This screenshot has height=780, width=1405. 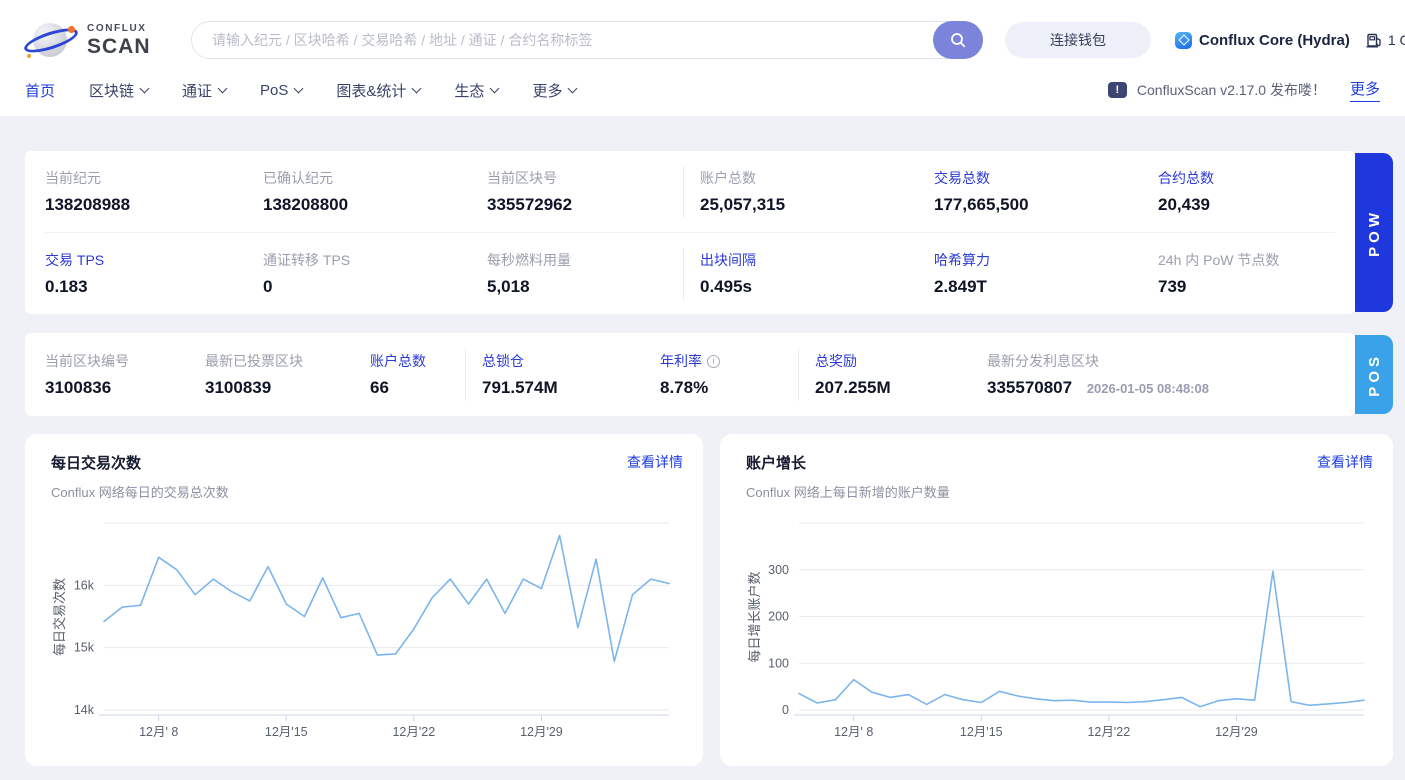 What do you see at coordinates (754, 616) in the screenshot?
I see `svg-text: 每日增长账户数` at bounding box center [754, 616].